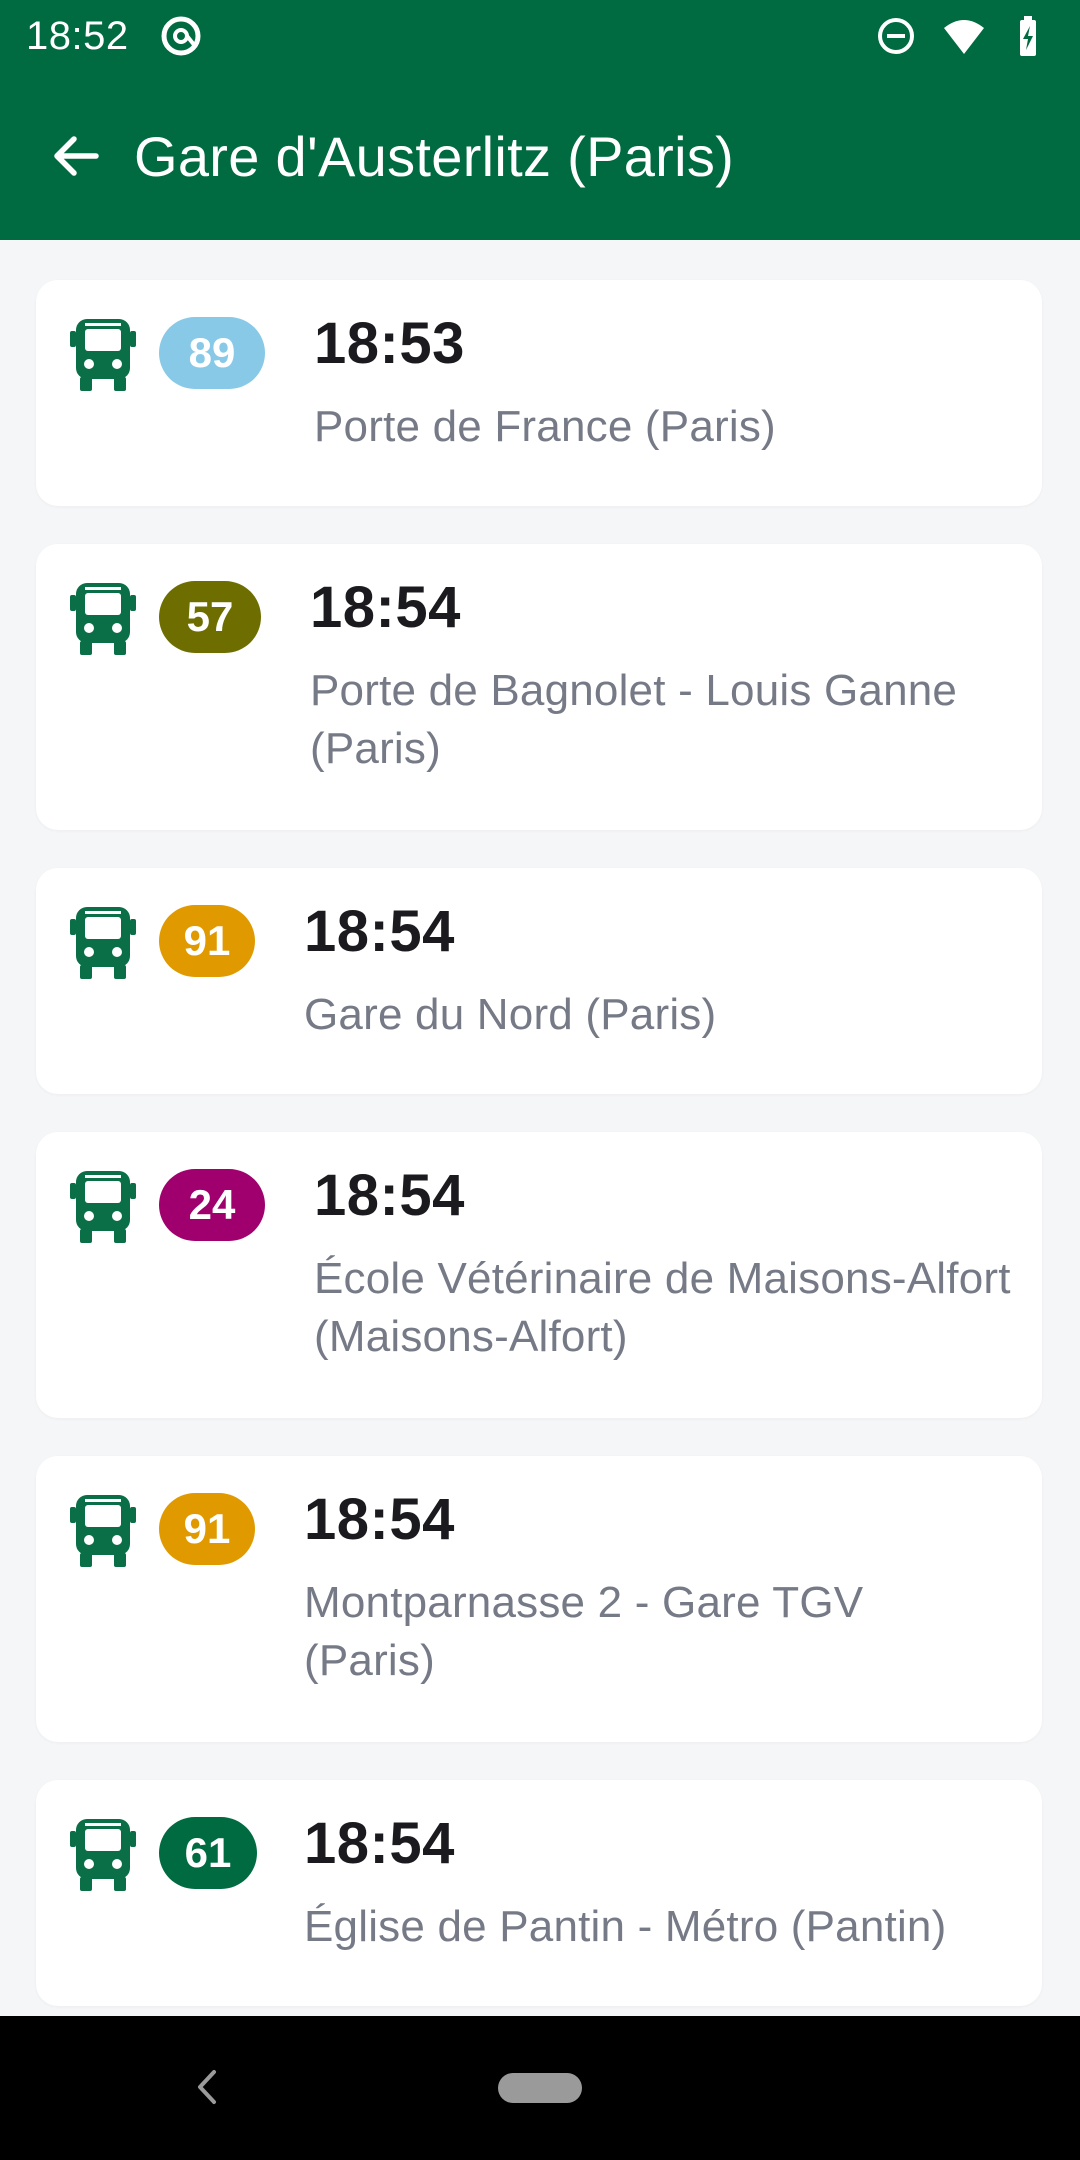 The image size is (1080, 2160). Describe the element at coordinates (210, 617) in the screenshot. I see `line-badge: 57` at that location.